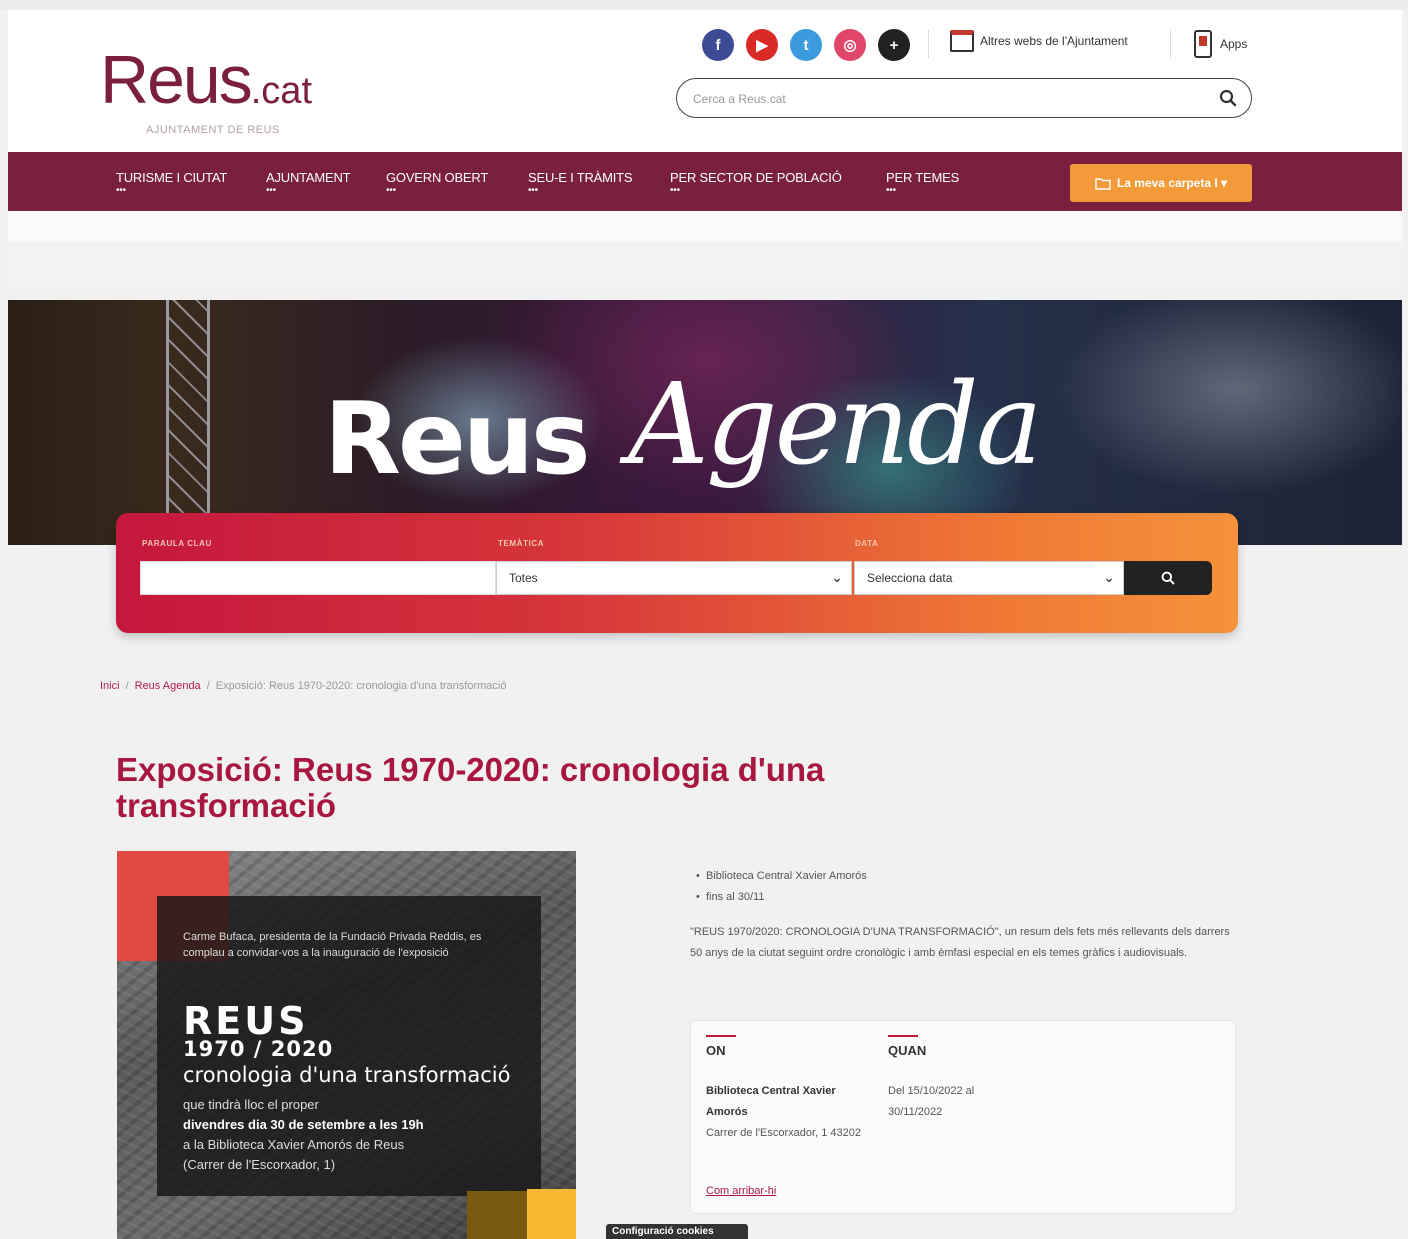  Describe the element at coordinates (989, 578) in the screenshot. I see `date-select: Selecciona data ⌄` at that location.